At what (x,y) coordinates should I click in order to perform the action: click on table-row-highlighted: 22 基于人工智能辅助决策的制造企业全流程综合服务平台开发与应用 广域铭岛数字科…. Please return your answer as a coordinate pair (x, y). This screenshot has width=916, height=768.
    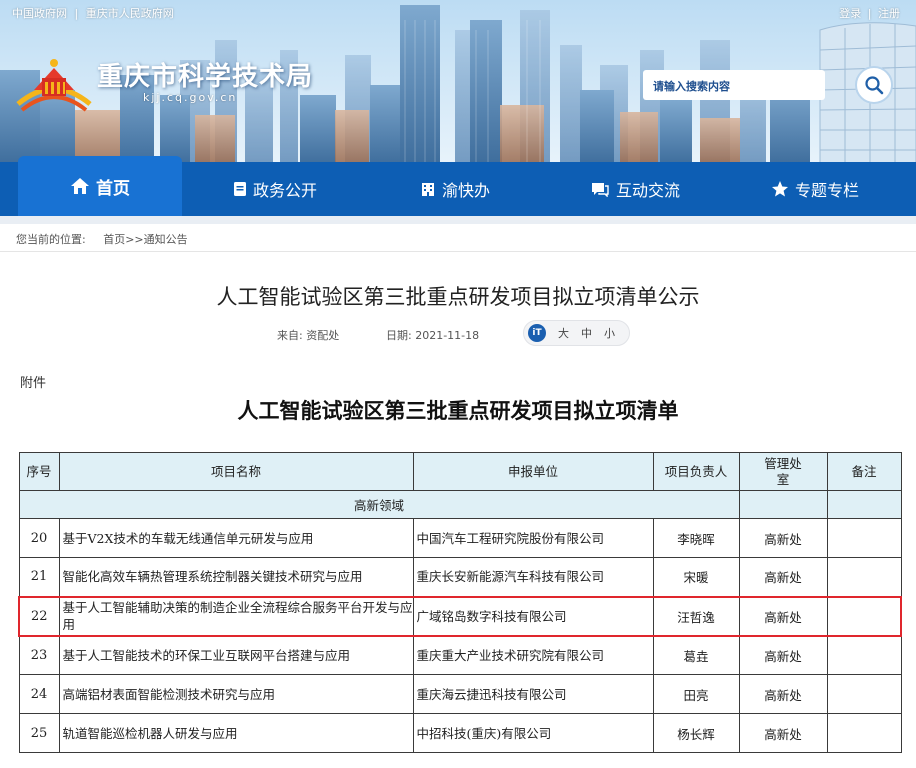
    Looking at the image, I should click on (460, 616).